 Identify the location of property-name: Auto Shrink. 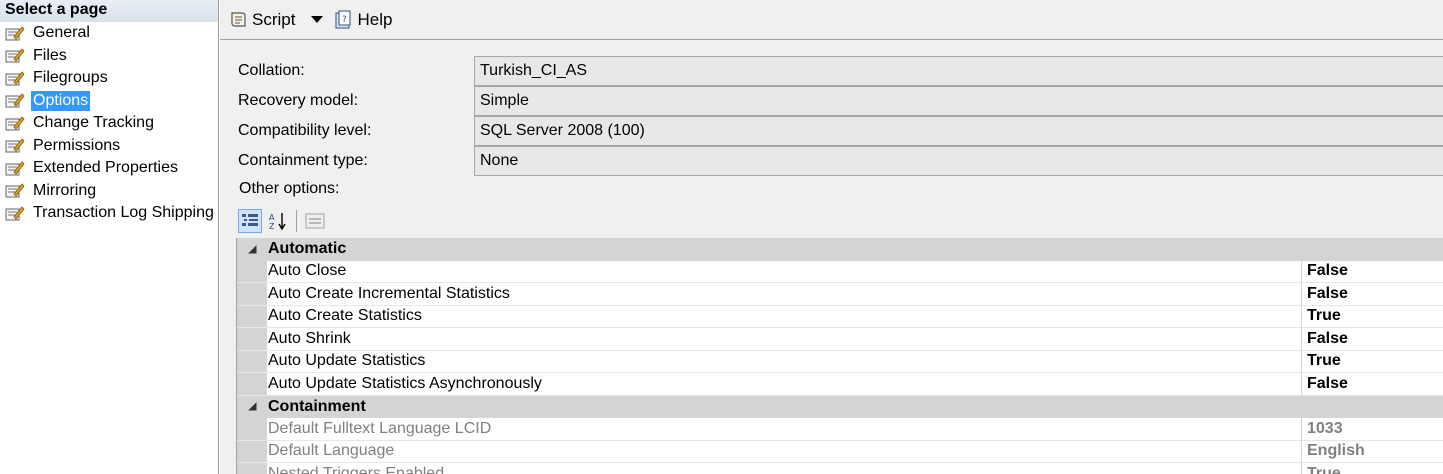
(784, 339).